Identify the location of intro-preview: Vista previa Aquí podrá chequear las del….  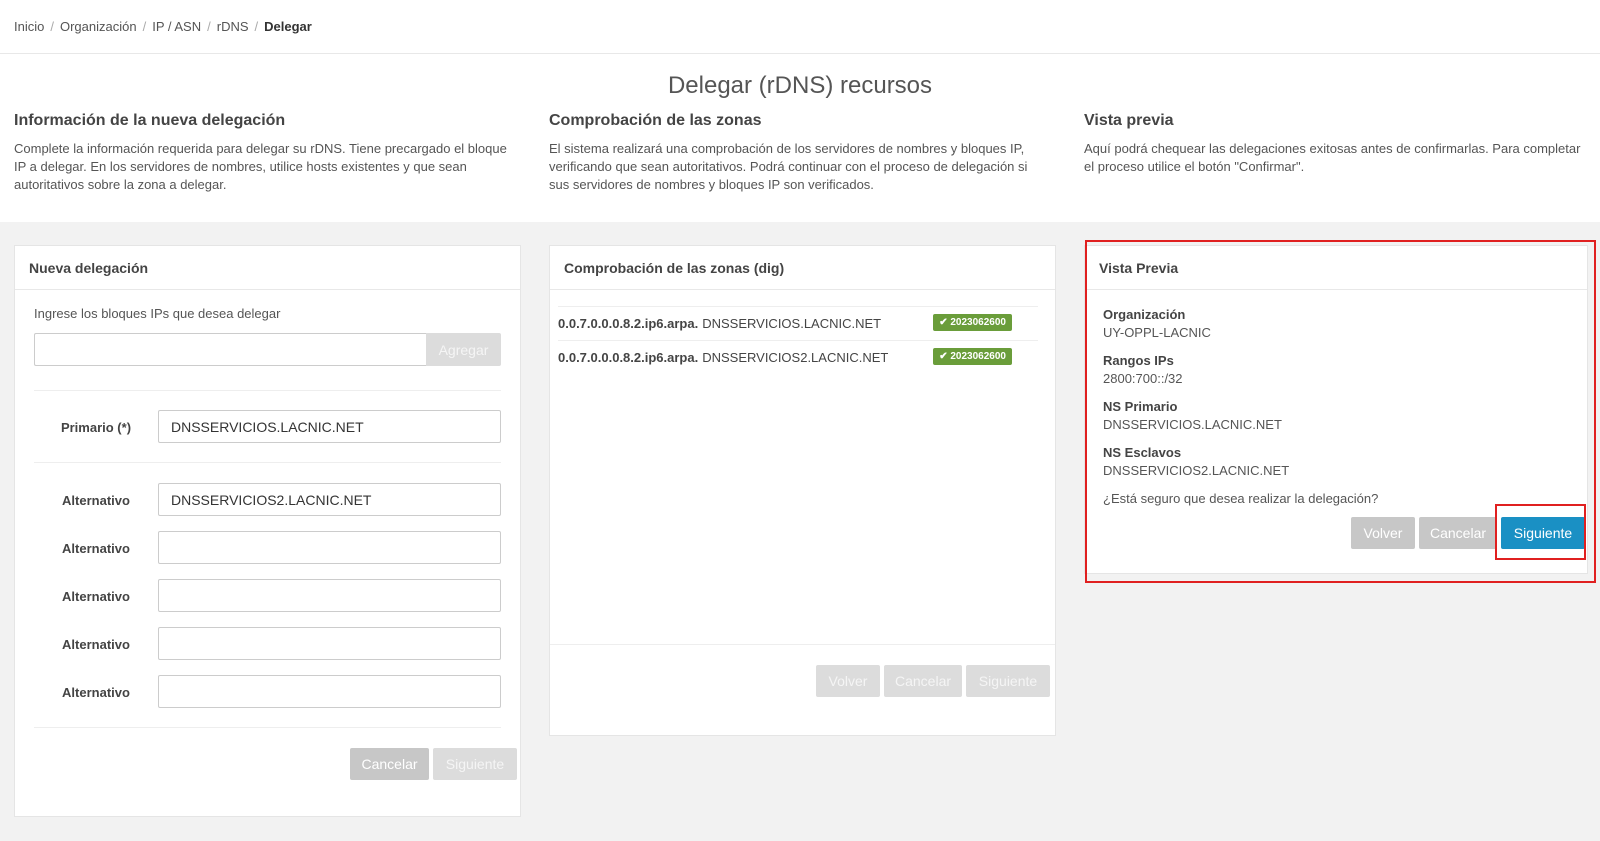
(1334, 144).